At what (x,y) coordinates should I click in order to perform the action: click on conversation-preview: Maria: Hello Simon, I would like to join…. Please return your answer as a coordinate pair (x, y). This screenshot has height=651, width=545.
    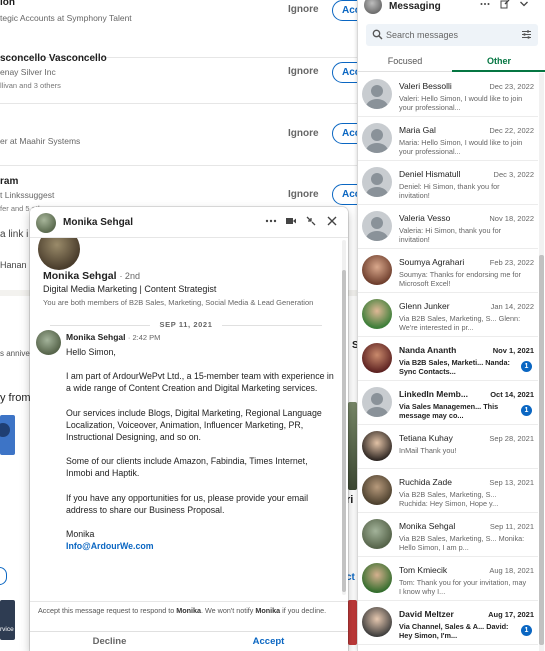
    Looking at the image, I should click on (461, 147).